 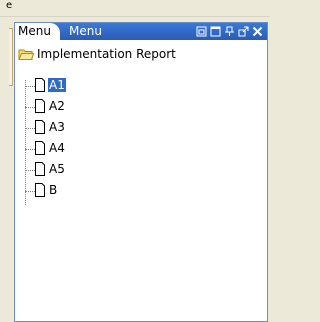 What do you see at coordinates (11, 57) in the screenshot?
I see `left-panel-edge` at bounding box center [11, 57].